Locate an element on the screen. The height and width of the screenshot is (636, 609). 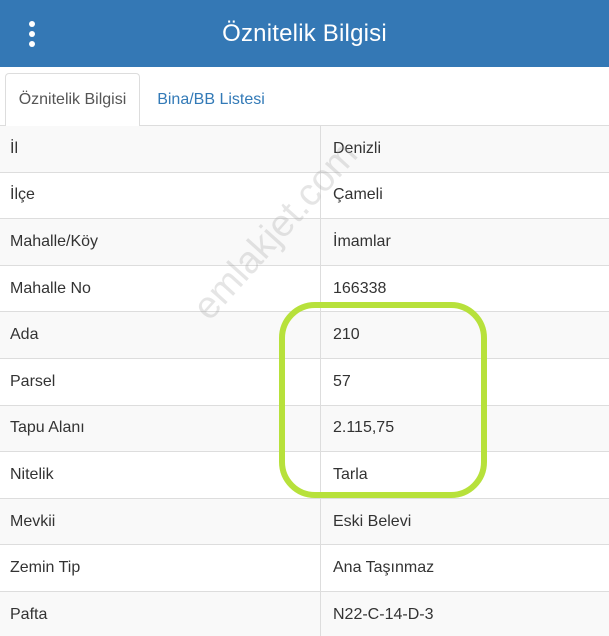
row-value: 57 is located at coordinates (342, 381).